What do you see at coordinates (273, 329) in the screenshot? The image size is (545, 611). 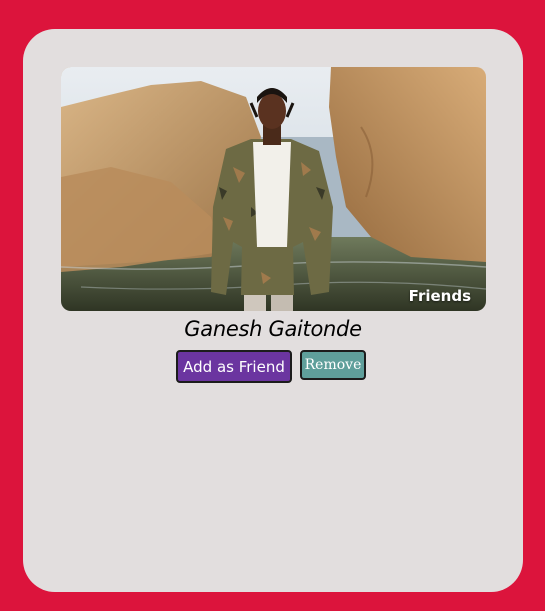 I see `profile-name: Ganesh Gaitonde` at bounding box center [273, 329].